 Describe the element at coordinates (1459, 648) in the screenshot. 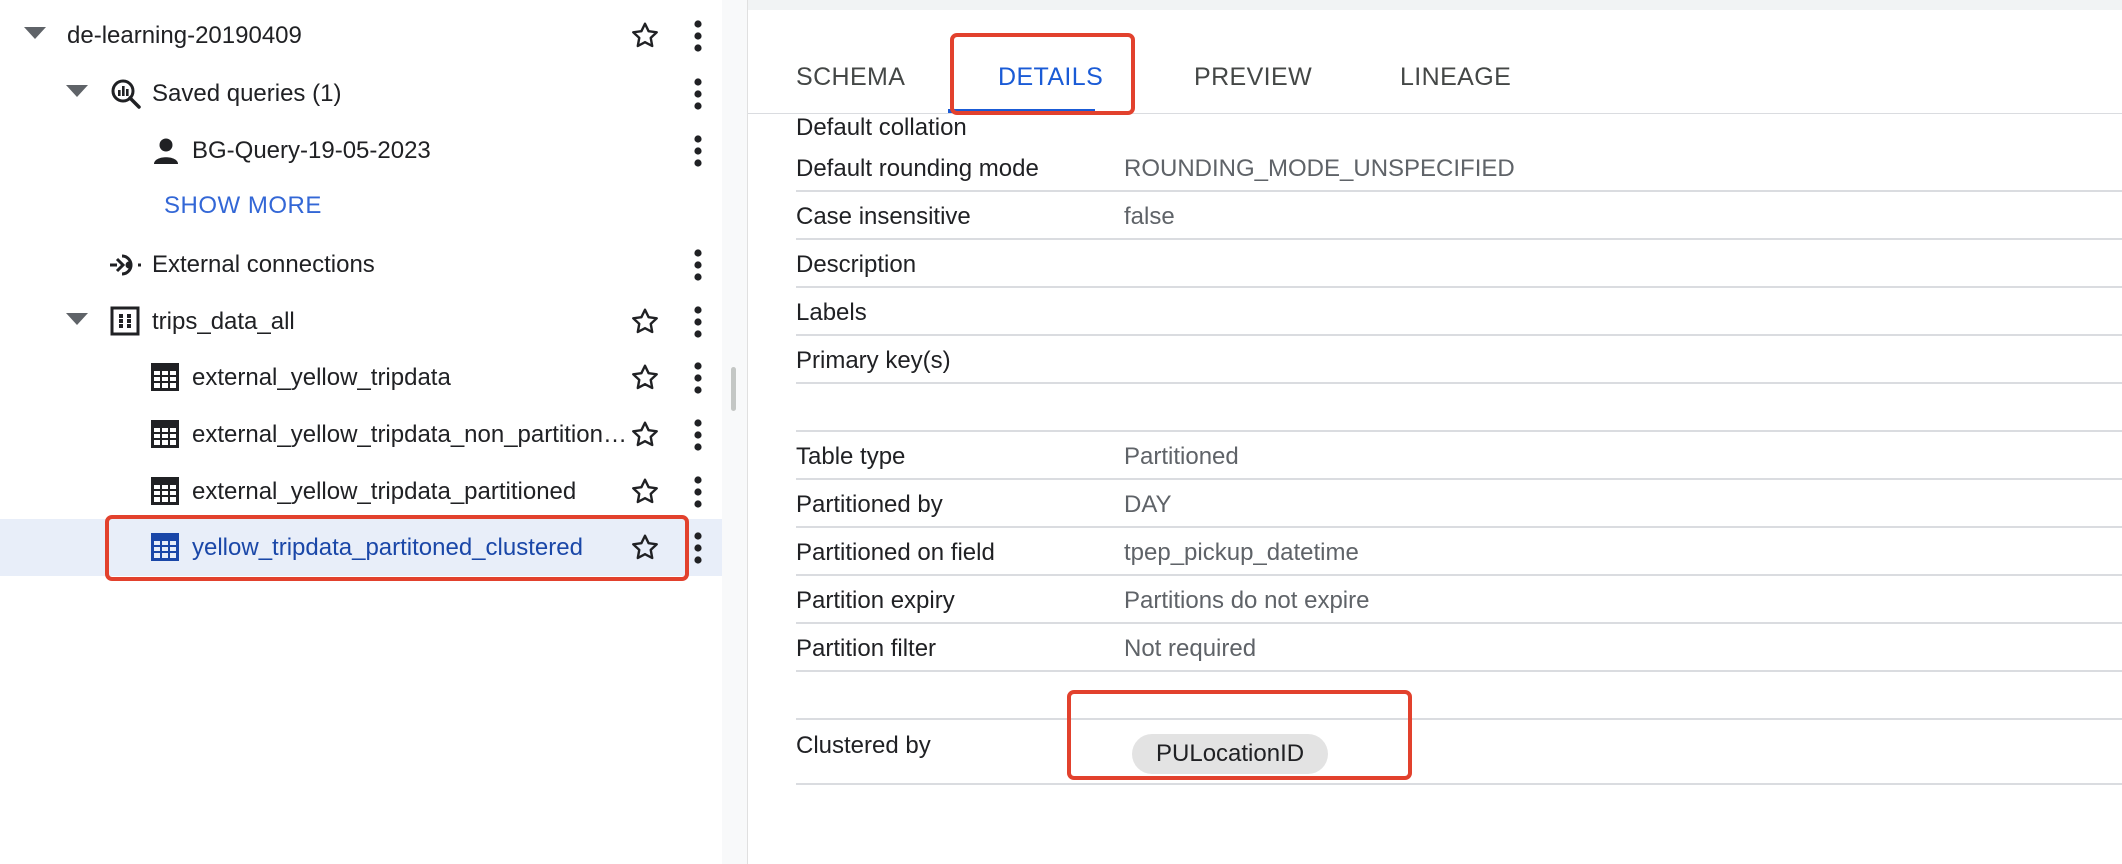

I see `detail-row-partition-filter: Partition filter Not required` at that location.